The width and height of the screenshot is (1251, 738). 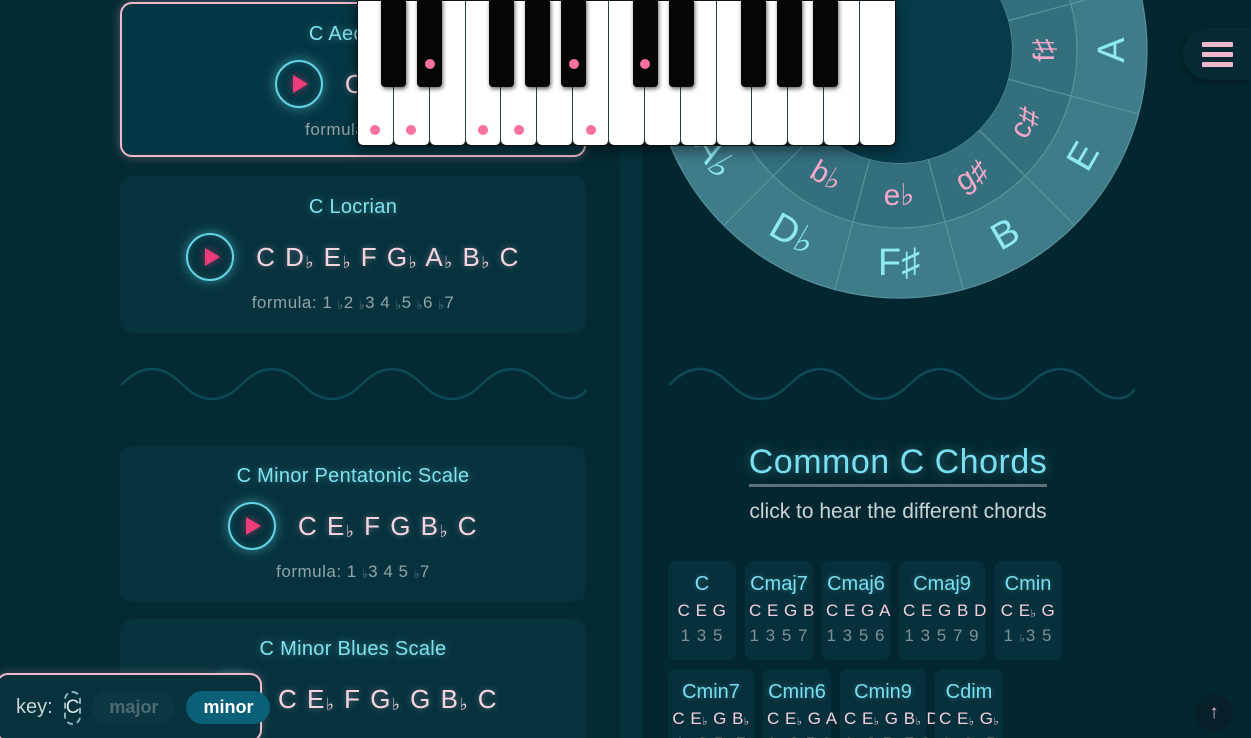 What do you see at coordinates (1112, 50) in the screenshot?
I see `wheel-label-major: A` at bounding box center [1112, 50].